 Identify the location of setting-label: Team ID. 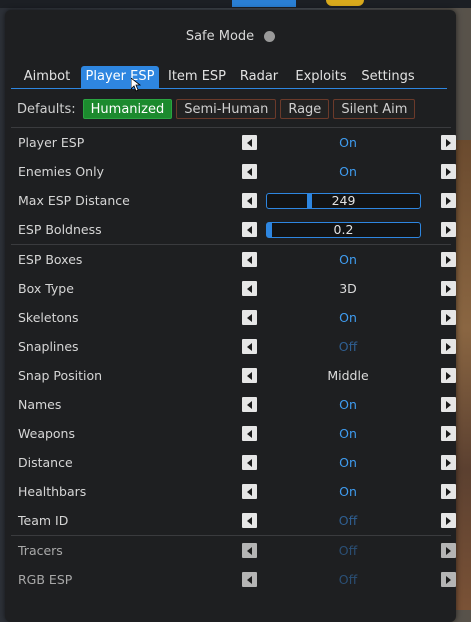
(43, 520).